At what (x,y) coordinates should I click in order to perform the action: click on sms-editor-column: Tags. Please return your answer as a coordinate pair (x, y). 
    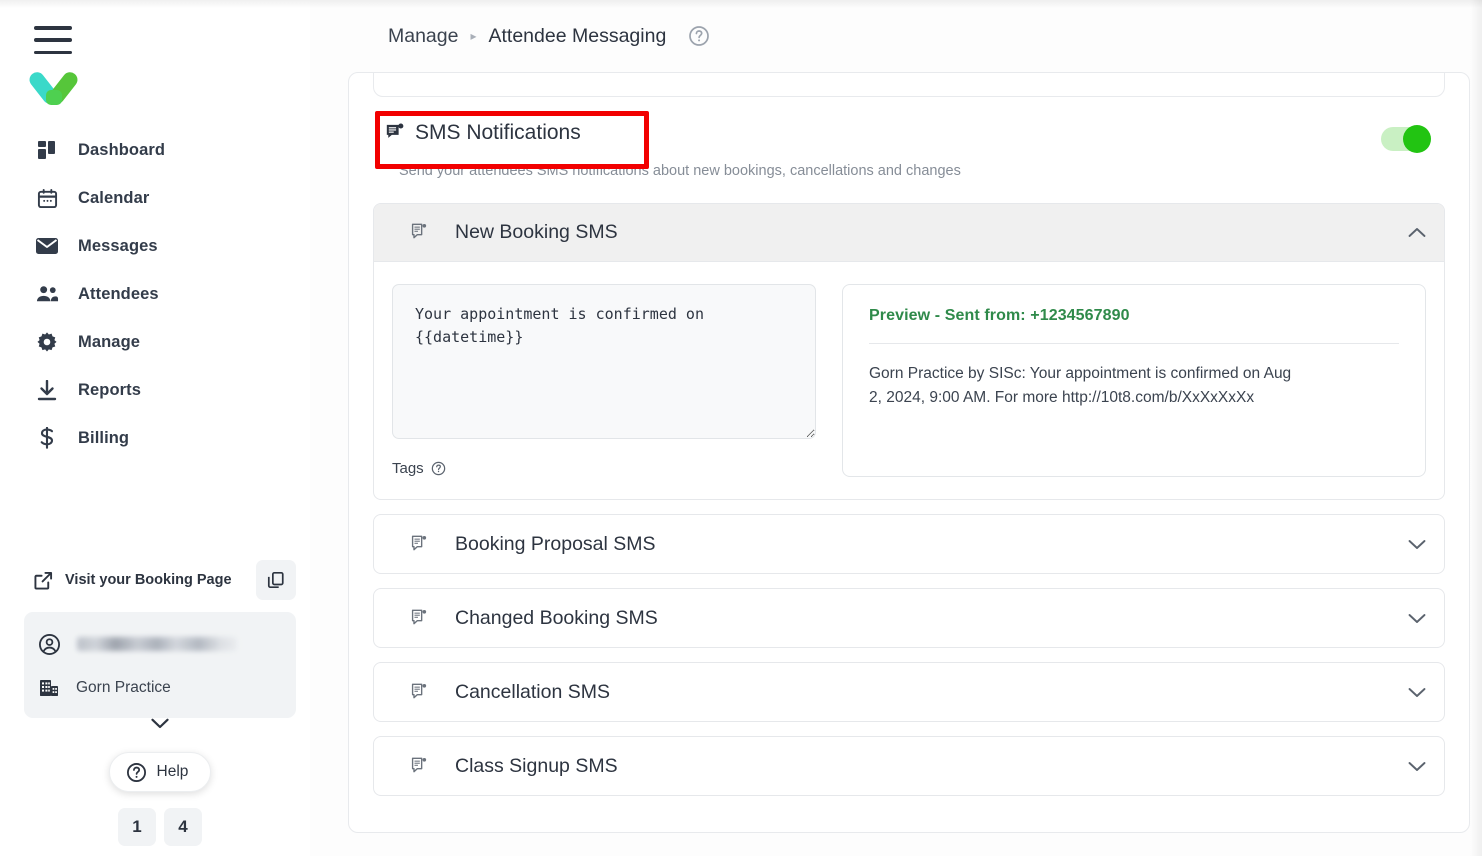
    Looking at the image, I should click on (604, 380).